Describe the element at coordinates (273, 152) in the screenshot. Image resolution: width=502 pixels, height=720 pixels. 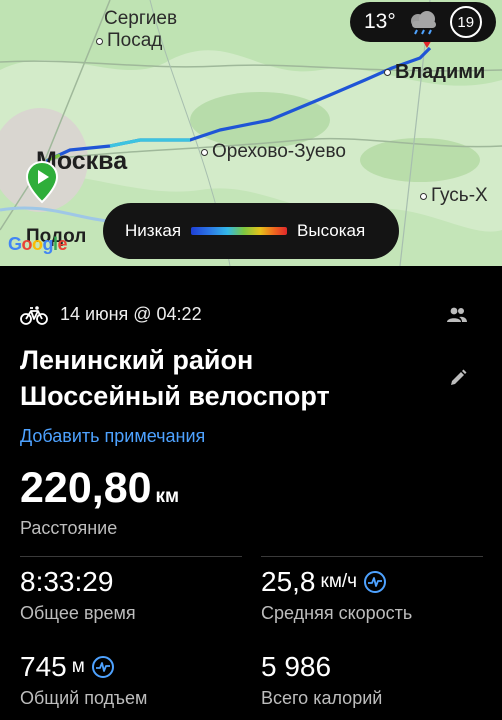
I see `city-orekhovo-zuevo: Орехово-Зуево` at that location.